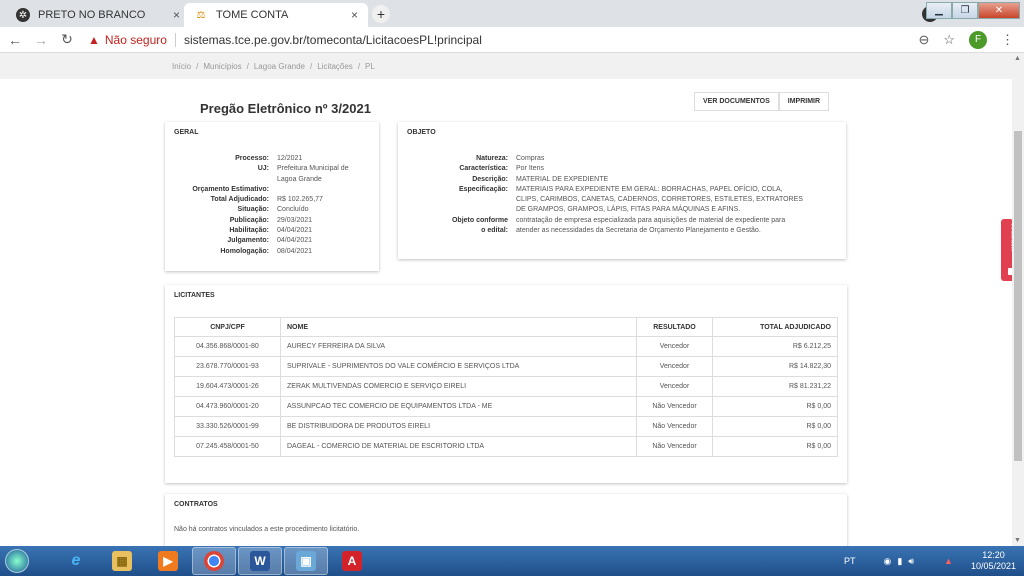 The image size is (1024, 576). I want to click on contratos-title: CONTRATOS, so click(196, 504).